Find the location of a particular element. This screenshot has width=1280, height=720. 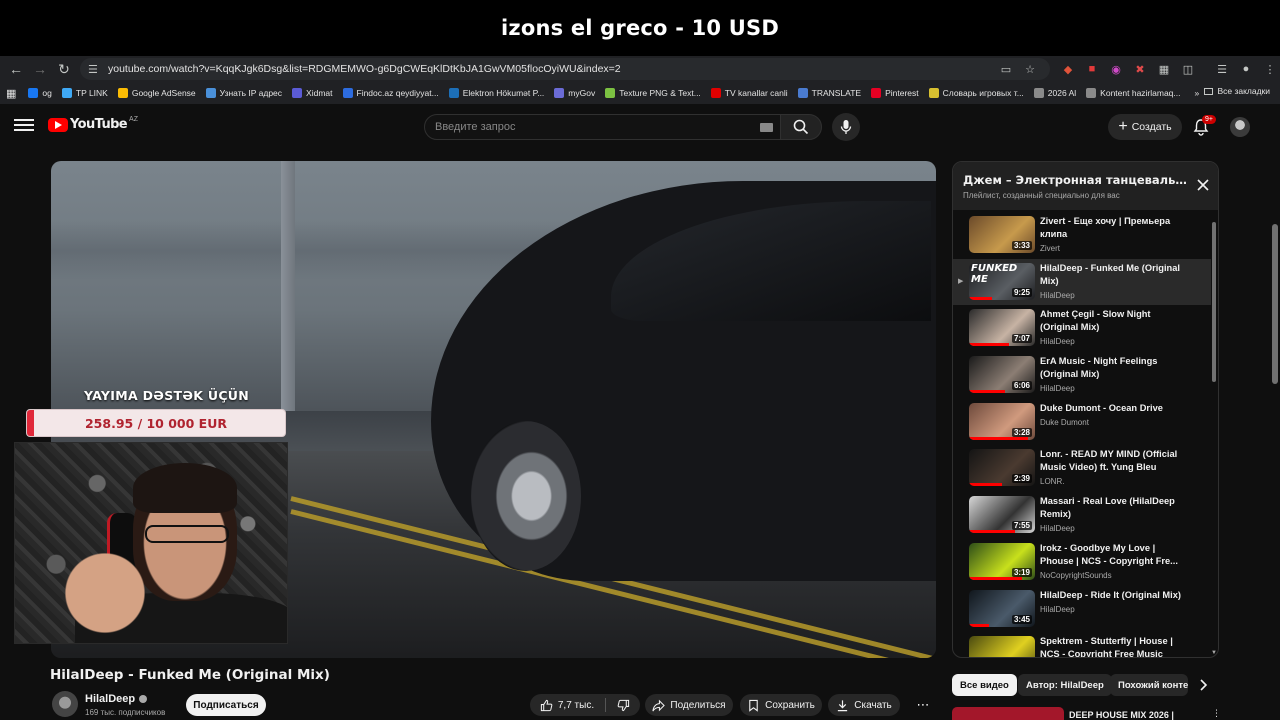

playlist-item-title: Zivert - Еще хочу | Премьера клипа is located at coordinates (1105, 227).